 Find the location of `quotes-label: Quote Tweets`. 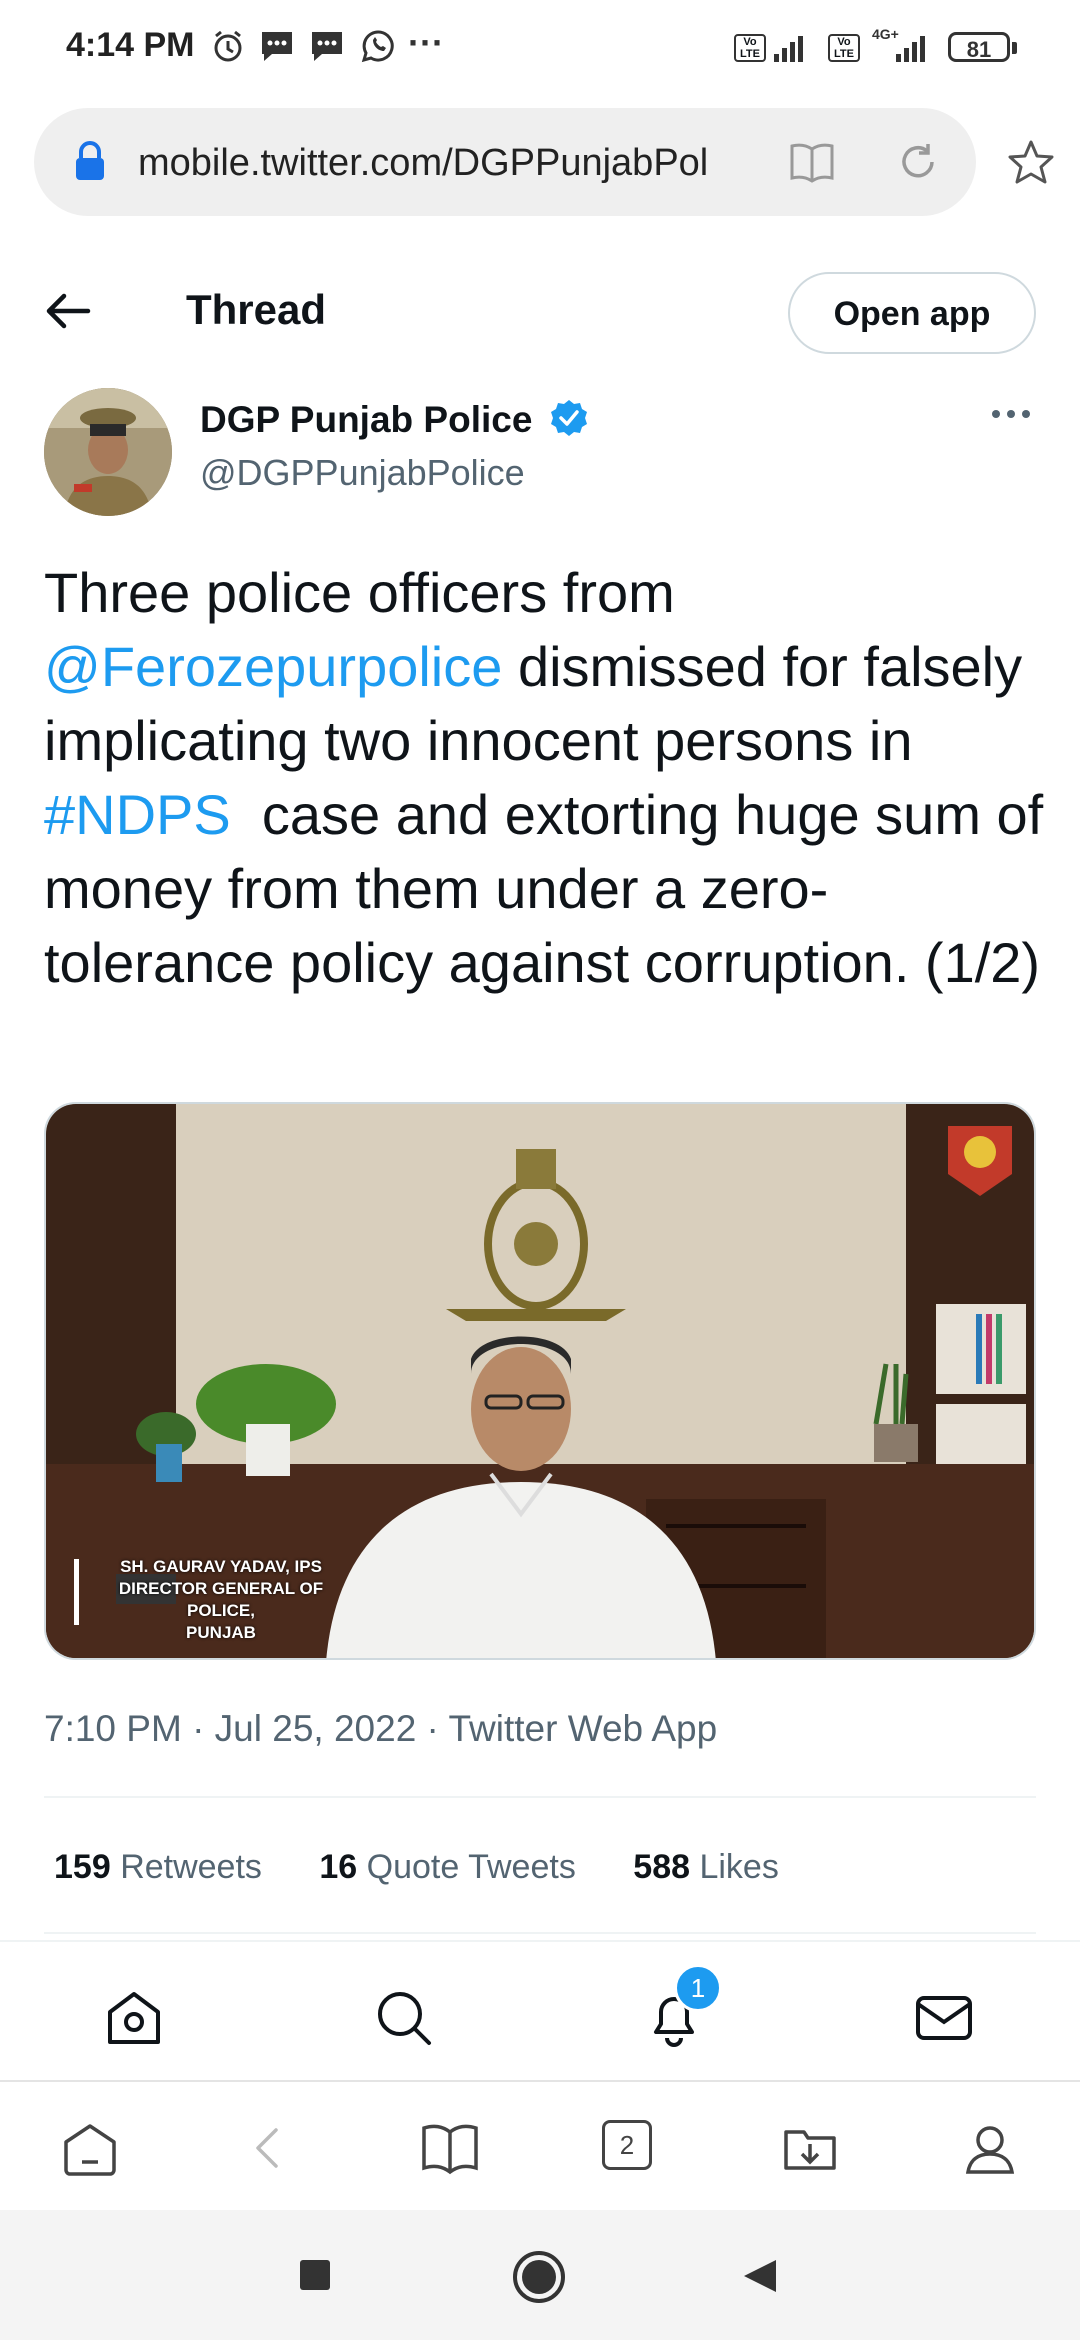

quotes-label: Quote Tweets is located at coordinates (471, 1867).